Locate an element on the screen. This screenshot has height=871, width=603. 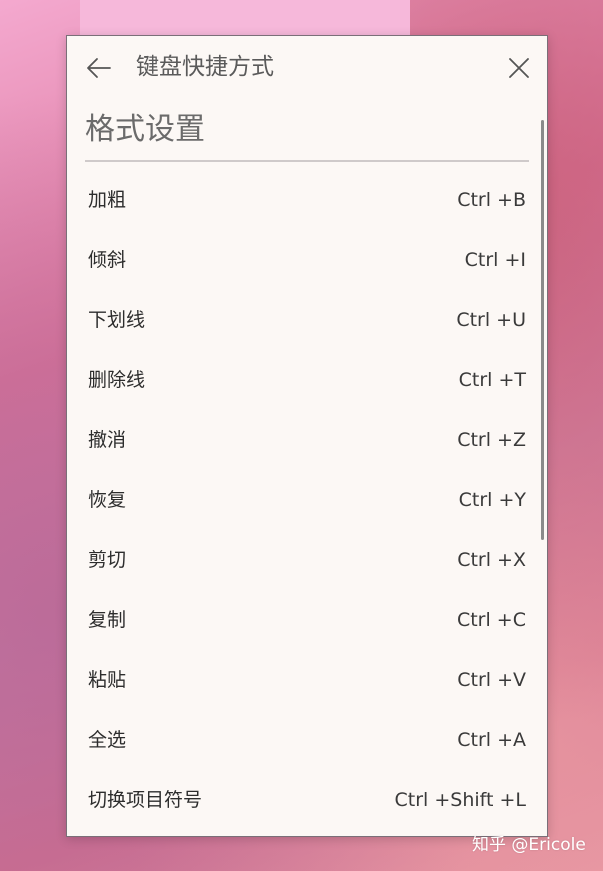
shortcut-row-italic: 倾斜 Ctrl +I is located at coordinates (307, 260).